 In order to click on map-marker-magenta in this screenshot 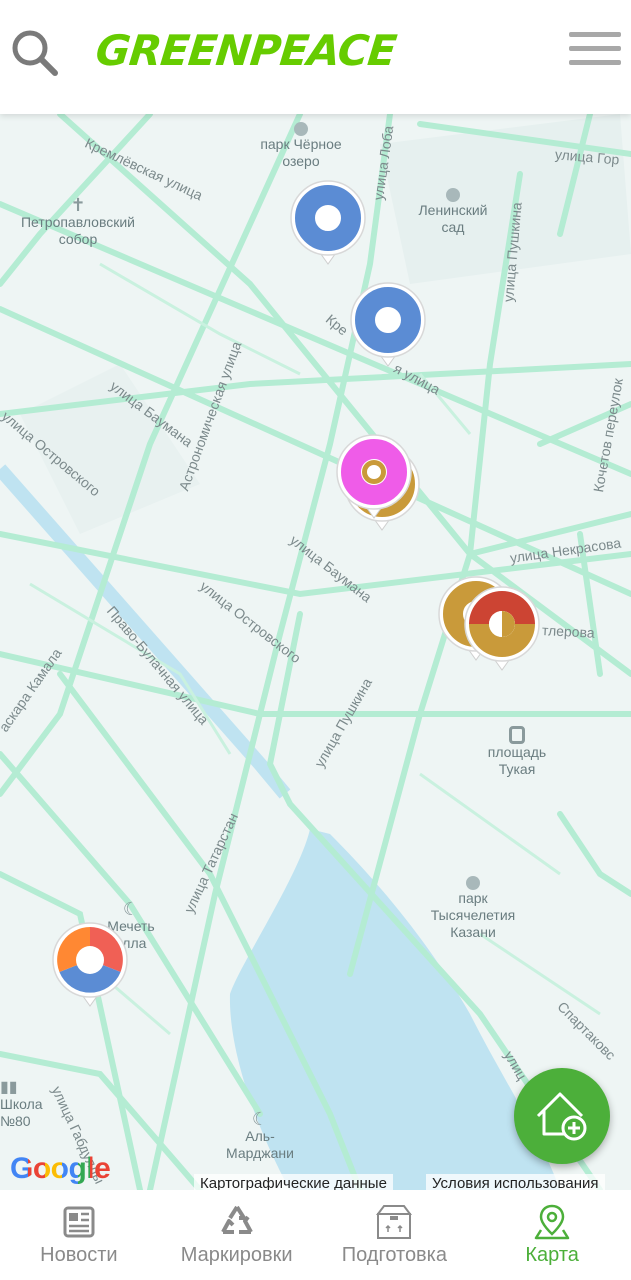, I will do `click(374, 476)`.